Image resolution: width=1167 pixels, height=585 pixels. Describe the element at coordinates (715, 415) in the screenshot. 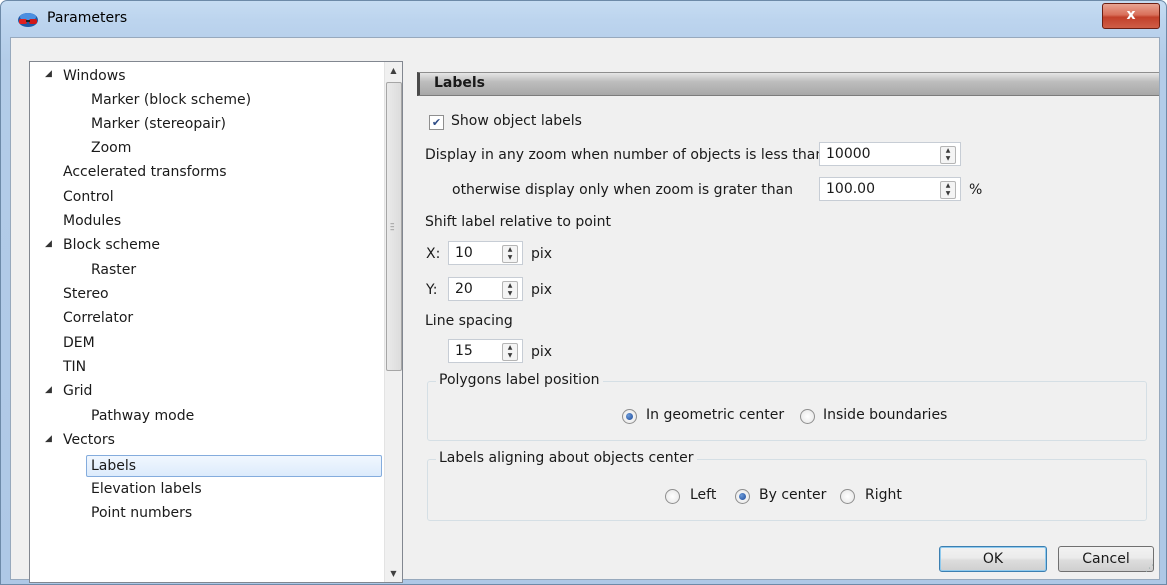

I see `geometric-center-label: In geometric center` at that location.